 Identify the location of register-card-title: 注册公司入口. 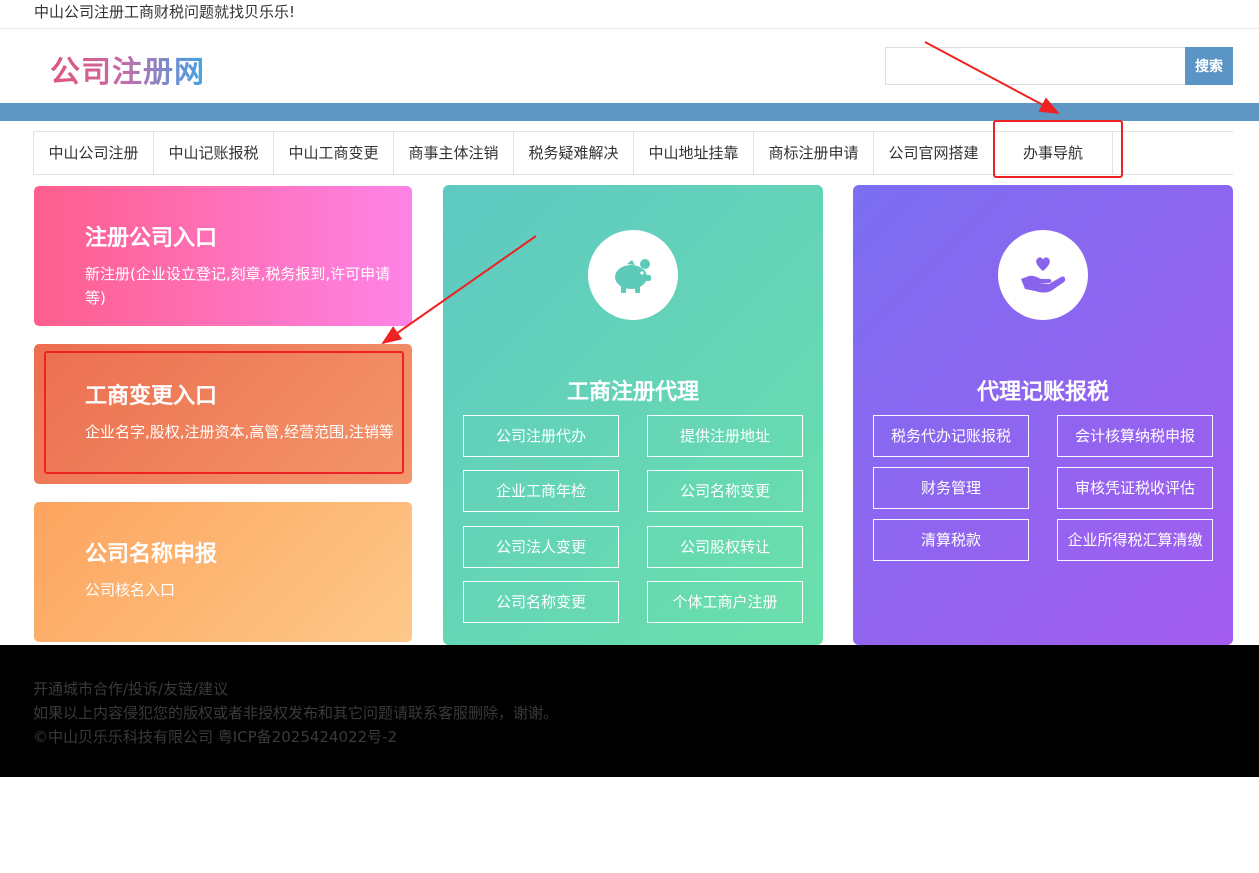
(151, 238).